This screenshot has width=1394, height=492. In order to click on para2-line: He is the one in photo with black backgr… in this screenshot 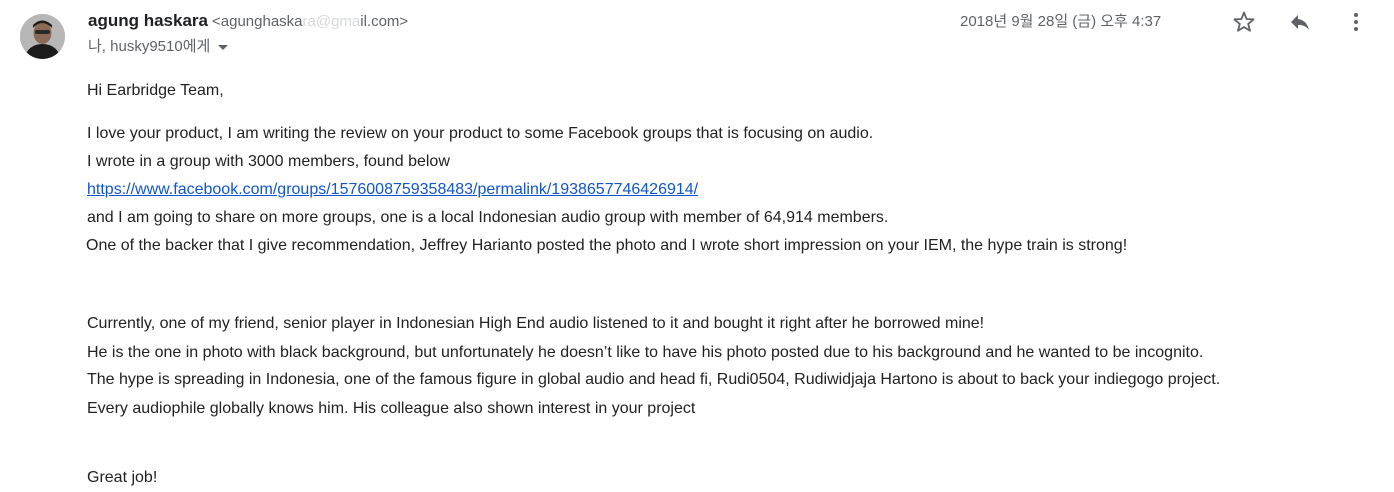, I will do `click(645, 352)`.